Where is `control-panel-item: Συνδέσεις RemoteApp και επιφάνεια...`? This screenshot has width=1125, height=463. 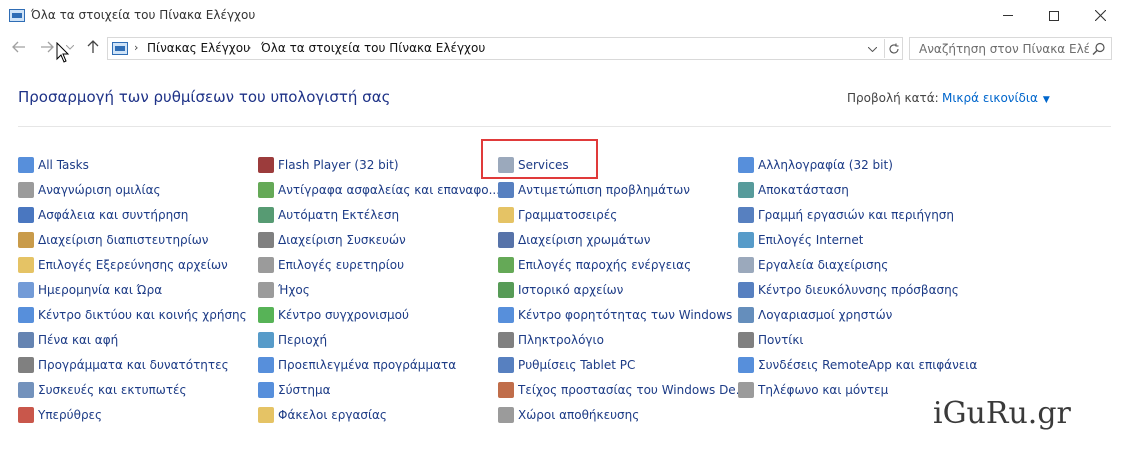
control-panel-item: Συνδέσεις RemoteApp και επιφάνεια... is located at coordinates (858, 364).